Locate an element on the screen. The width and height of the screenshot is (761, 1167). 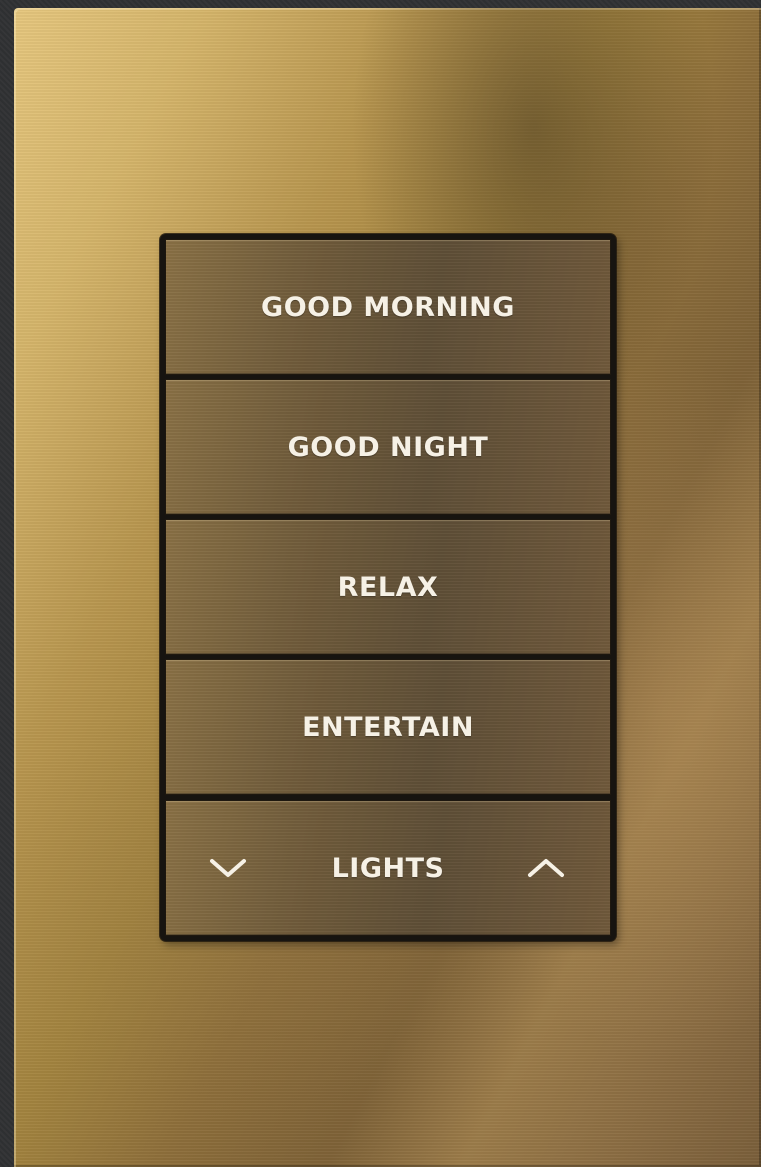
chevron-up-icon is located at coordinates (546, 868).